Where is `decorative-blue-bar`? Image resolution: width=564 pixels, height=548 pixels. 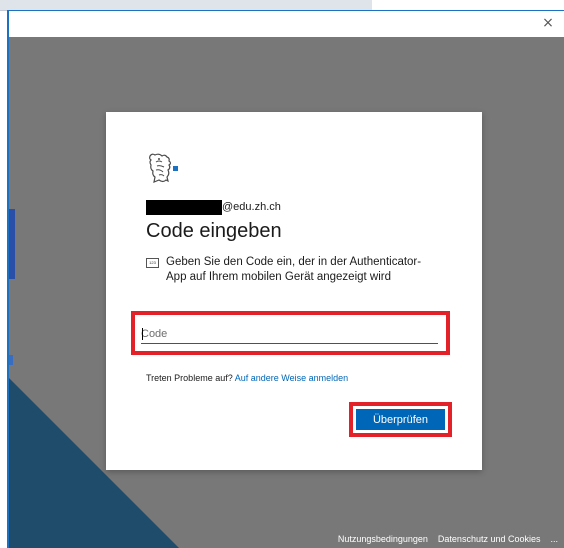 decorative-blue-bar is located at coordinates (12, 244).